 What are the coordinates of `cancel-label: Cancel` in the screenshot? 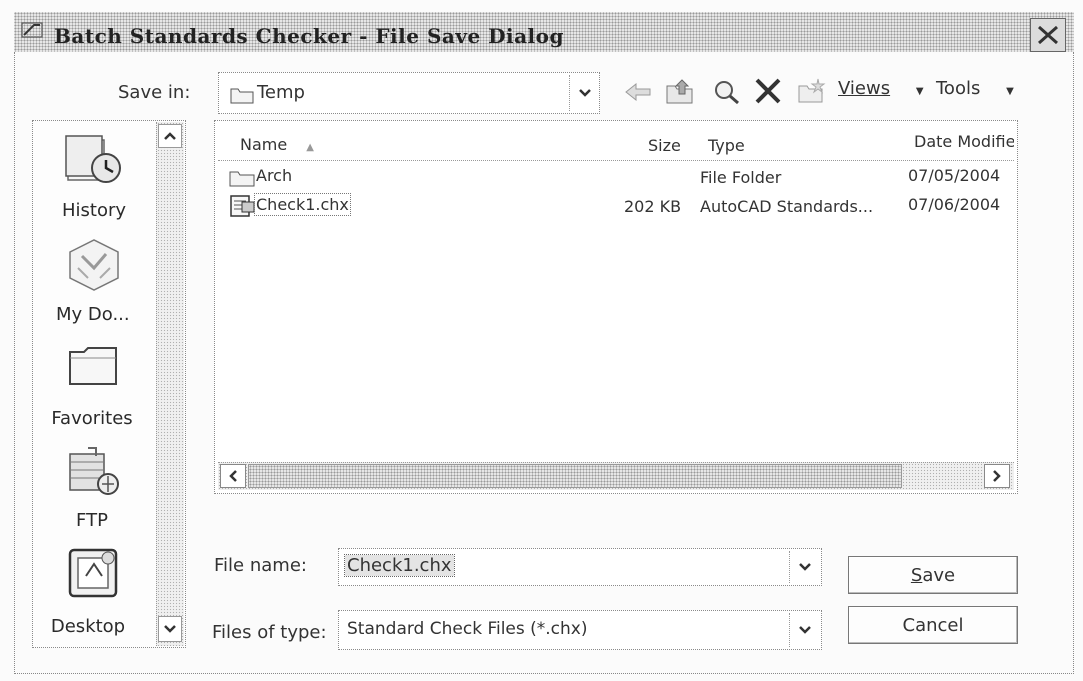 It's located at (933, 625).